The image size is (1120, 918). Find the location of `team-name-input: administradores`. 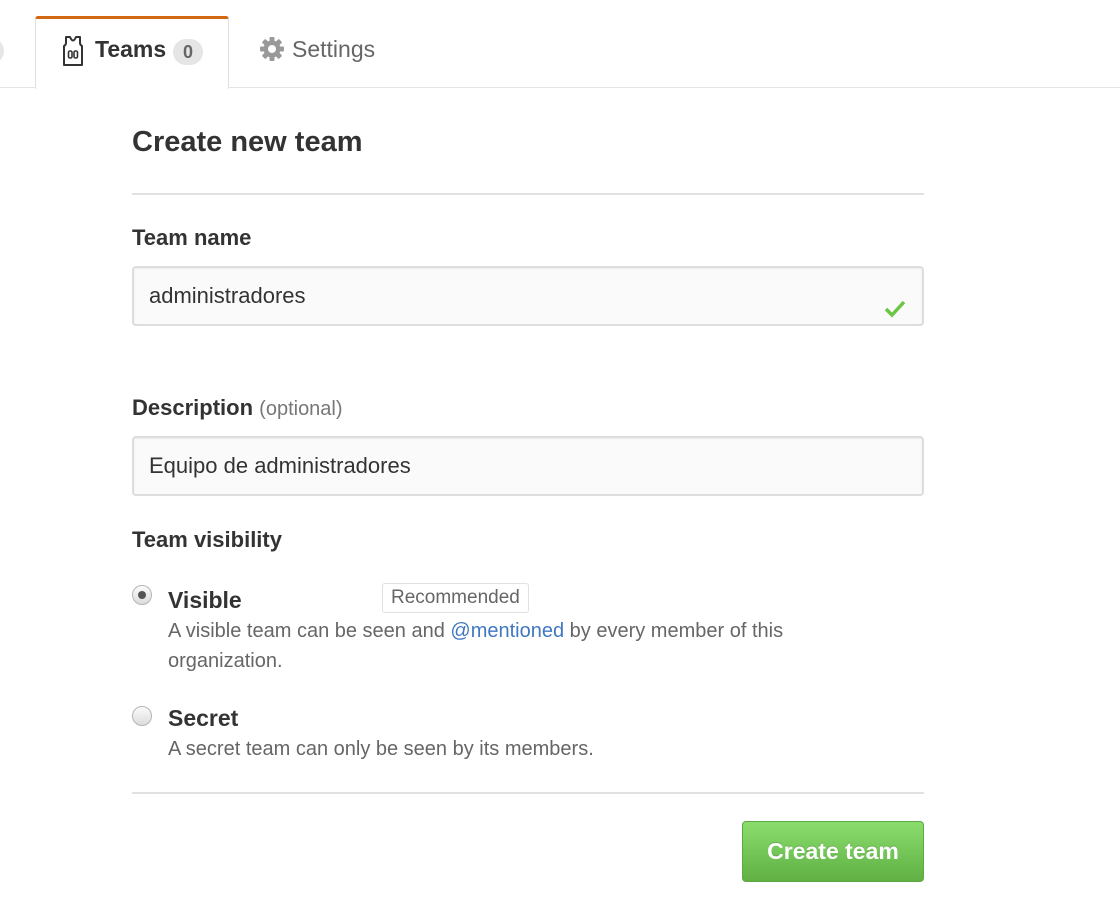

team-name-input: administradores is located at coordinates (528, 296).